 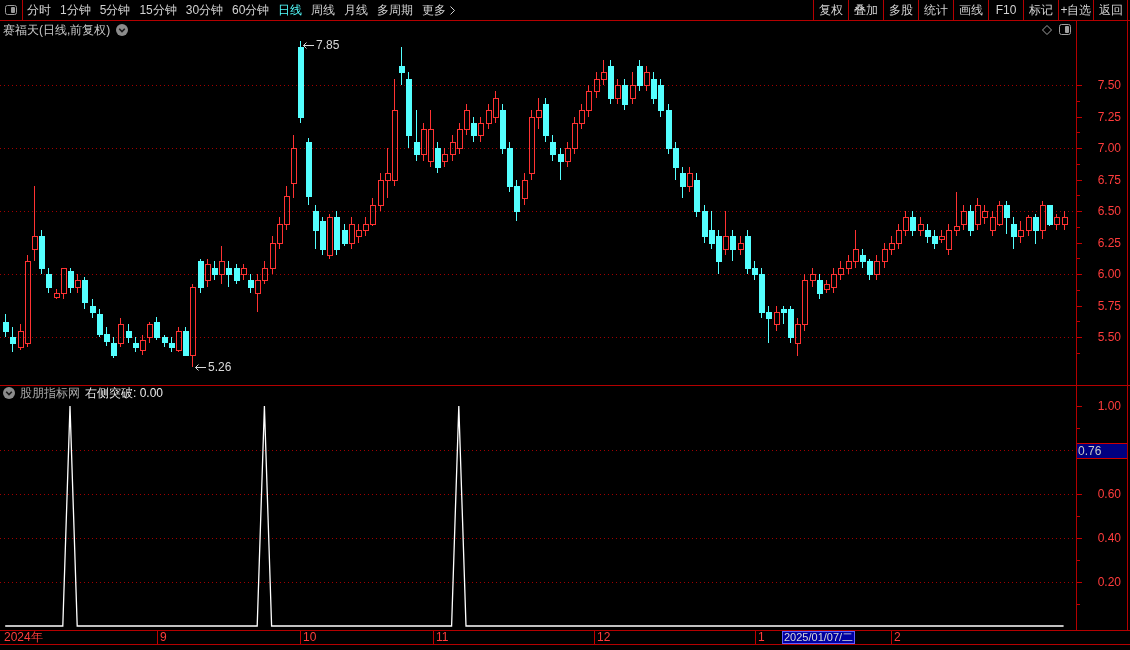 I want to click on period-tab: 30分钟, so click(x=204, y=10).